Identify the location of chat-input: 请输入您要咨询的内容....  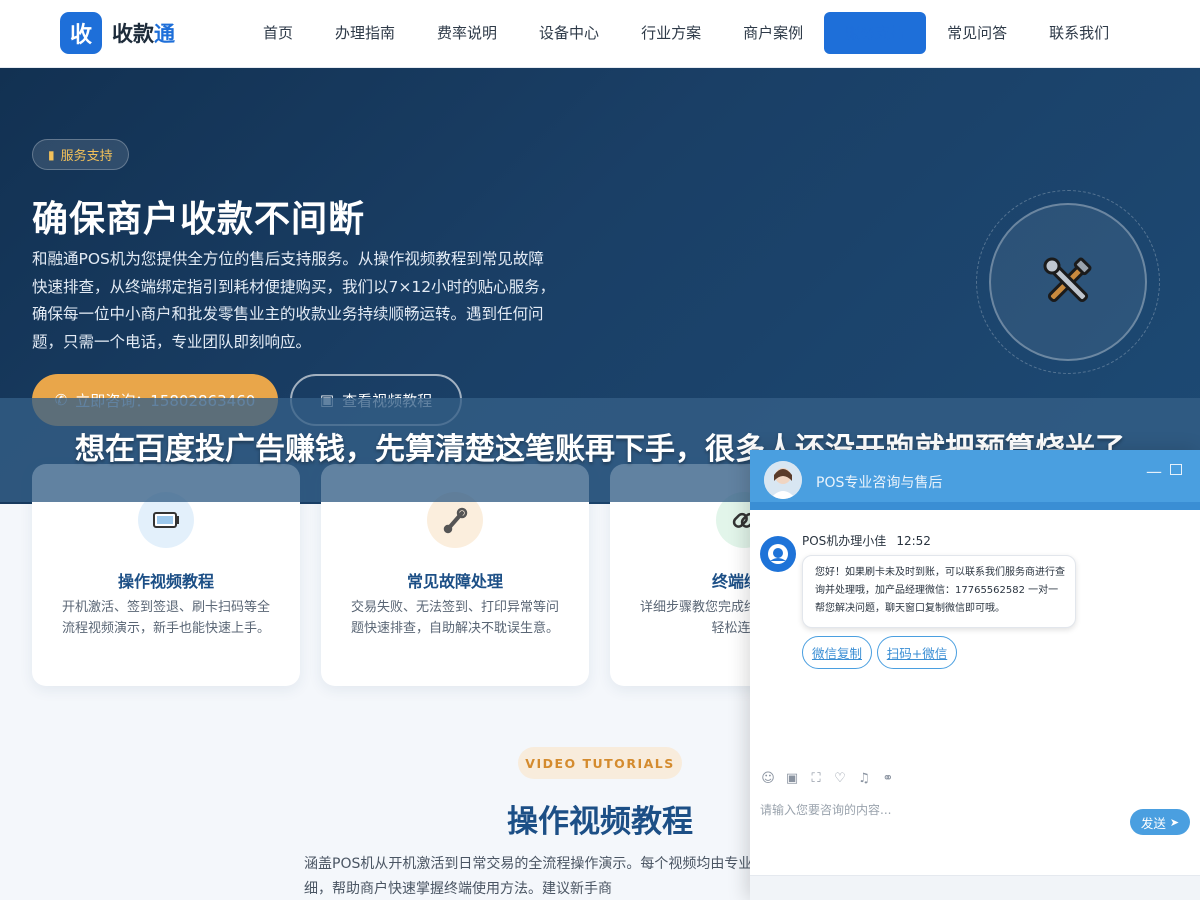
(825, 809).